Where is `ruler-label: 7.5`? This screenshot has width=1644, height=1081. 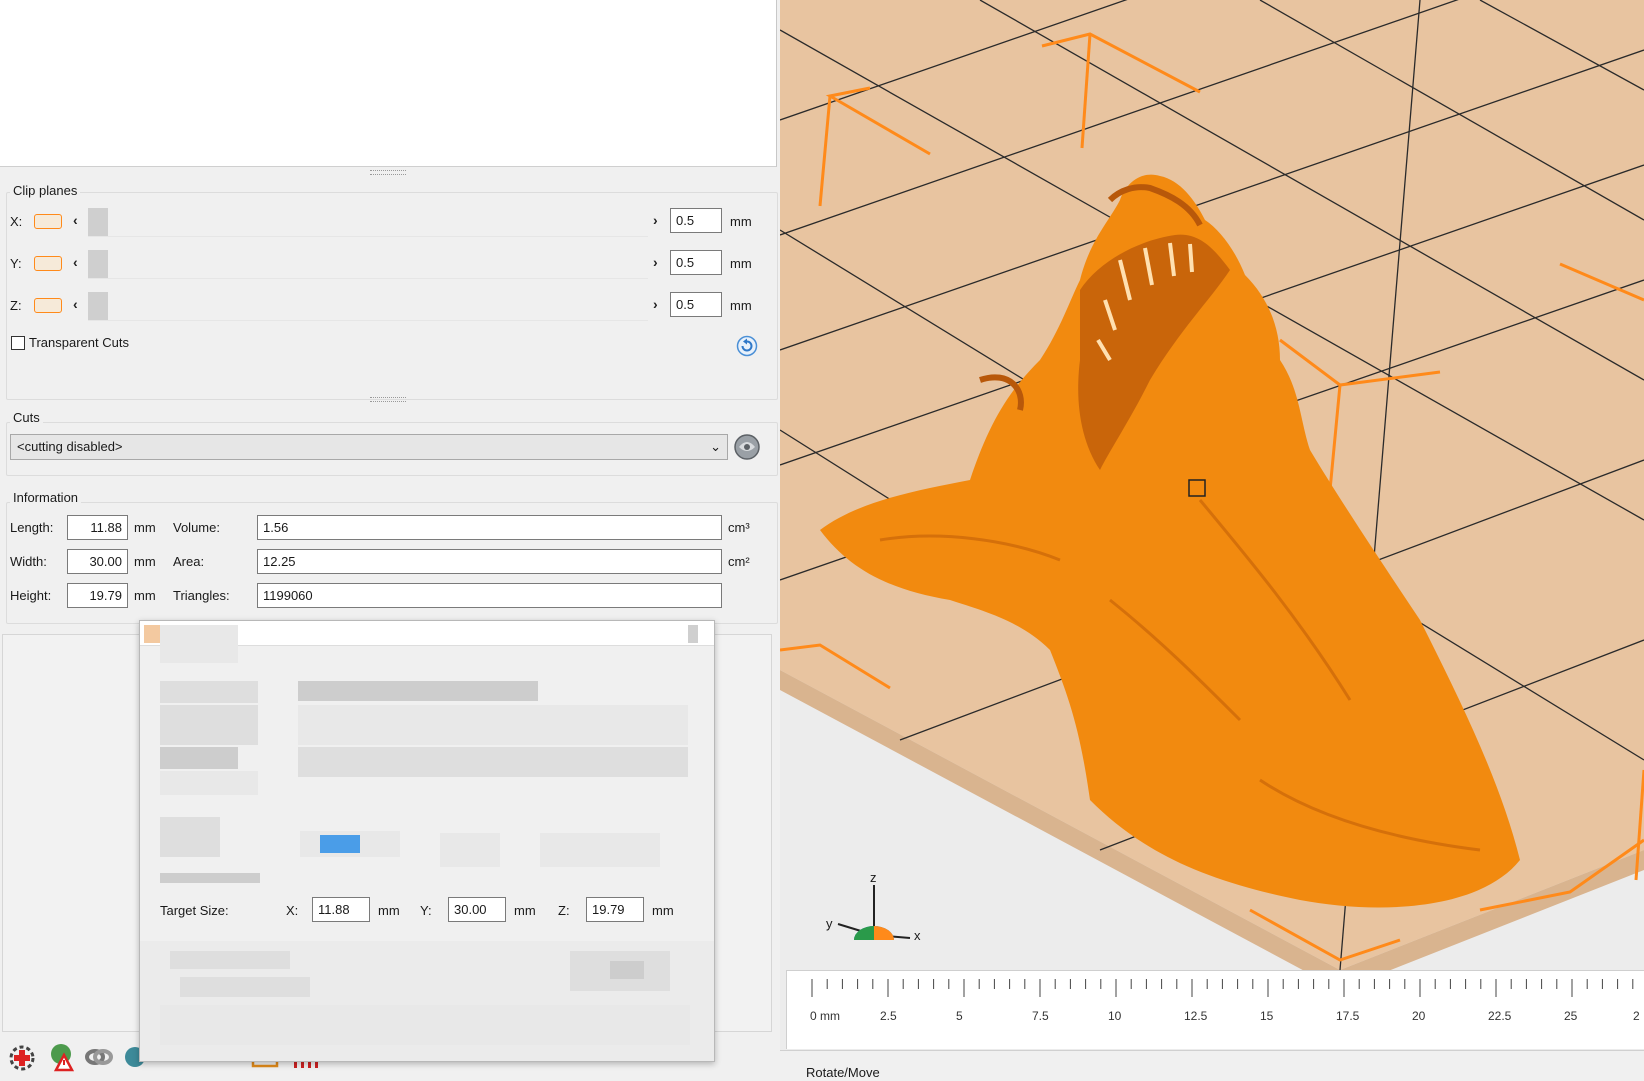 ruler-label: 7.5 is located at coordinates (1040, 1016).